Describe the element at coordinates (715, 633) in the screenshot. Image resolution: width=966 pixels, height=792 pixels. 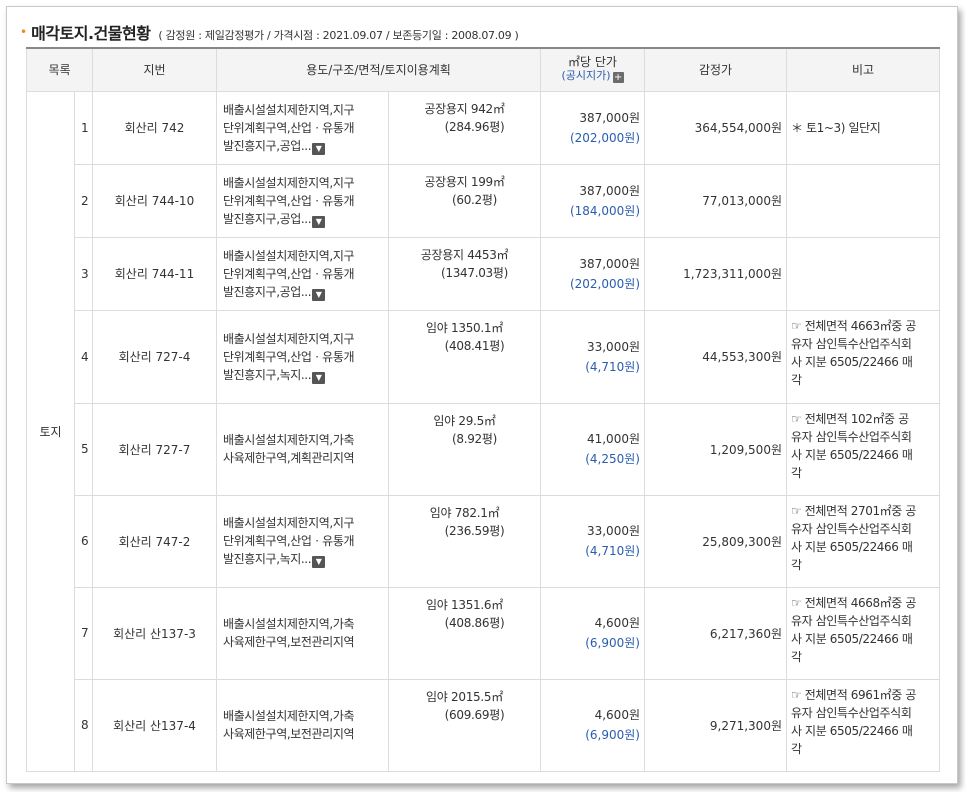
I see `appraisal-value: 6,217,360원` at that location.